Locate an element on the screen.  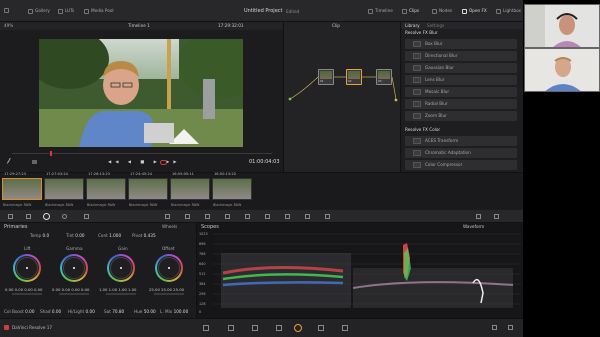
scope-mode-dropdown: Waveform is located at coordinates (473, 226).